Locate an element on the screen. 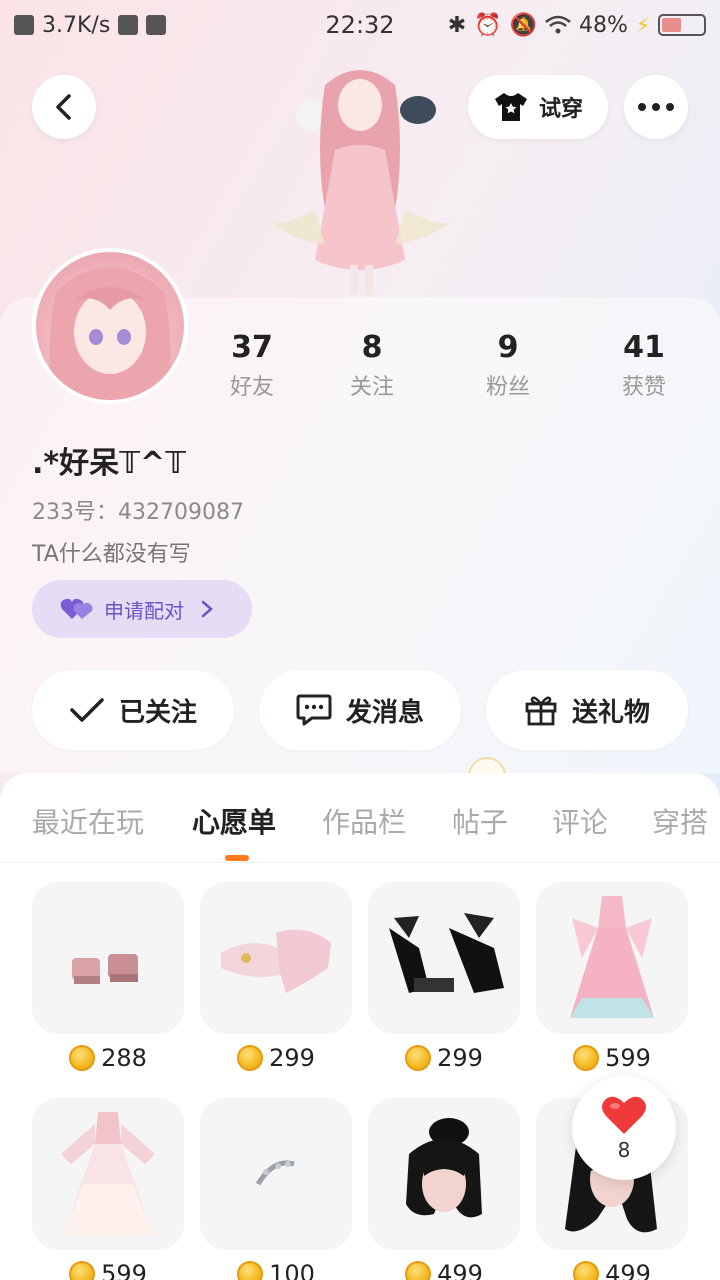 The width and height of the screenshot is (720, 1280). avatar is located at coordinates (110, 326).